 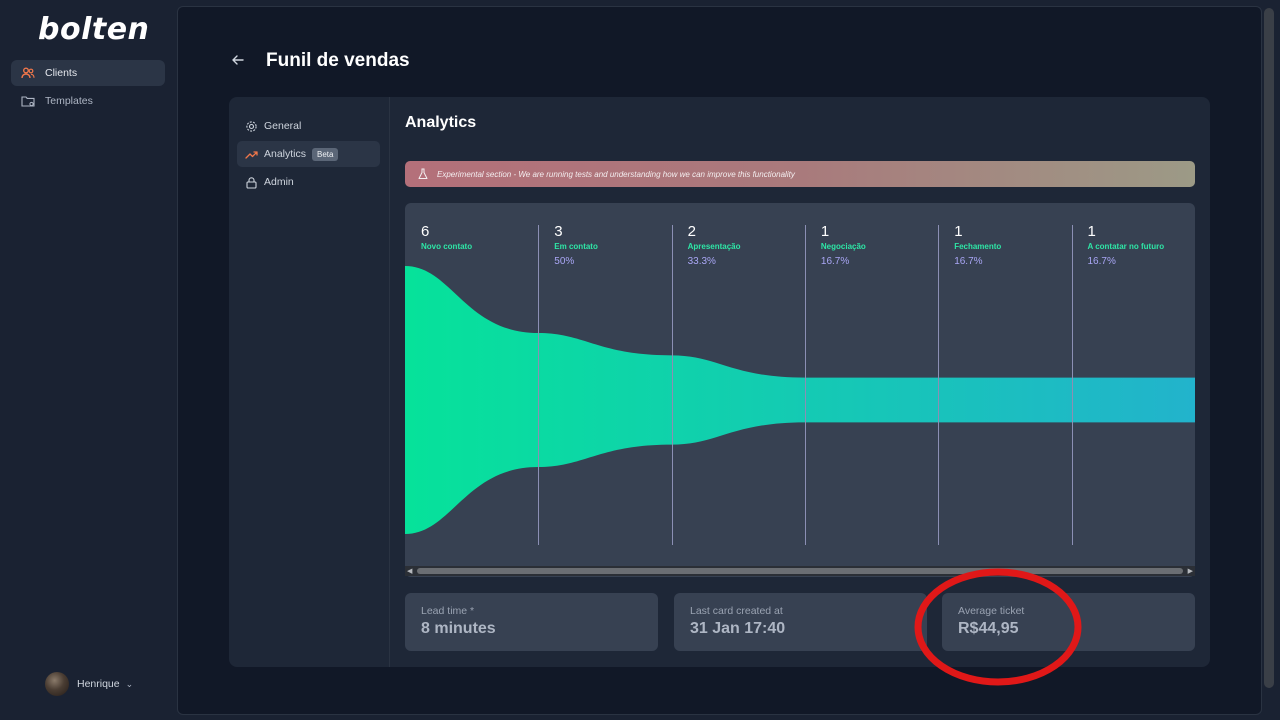 I want to click on sidebar-item-templates: Templates, so click(x=88, y=101).